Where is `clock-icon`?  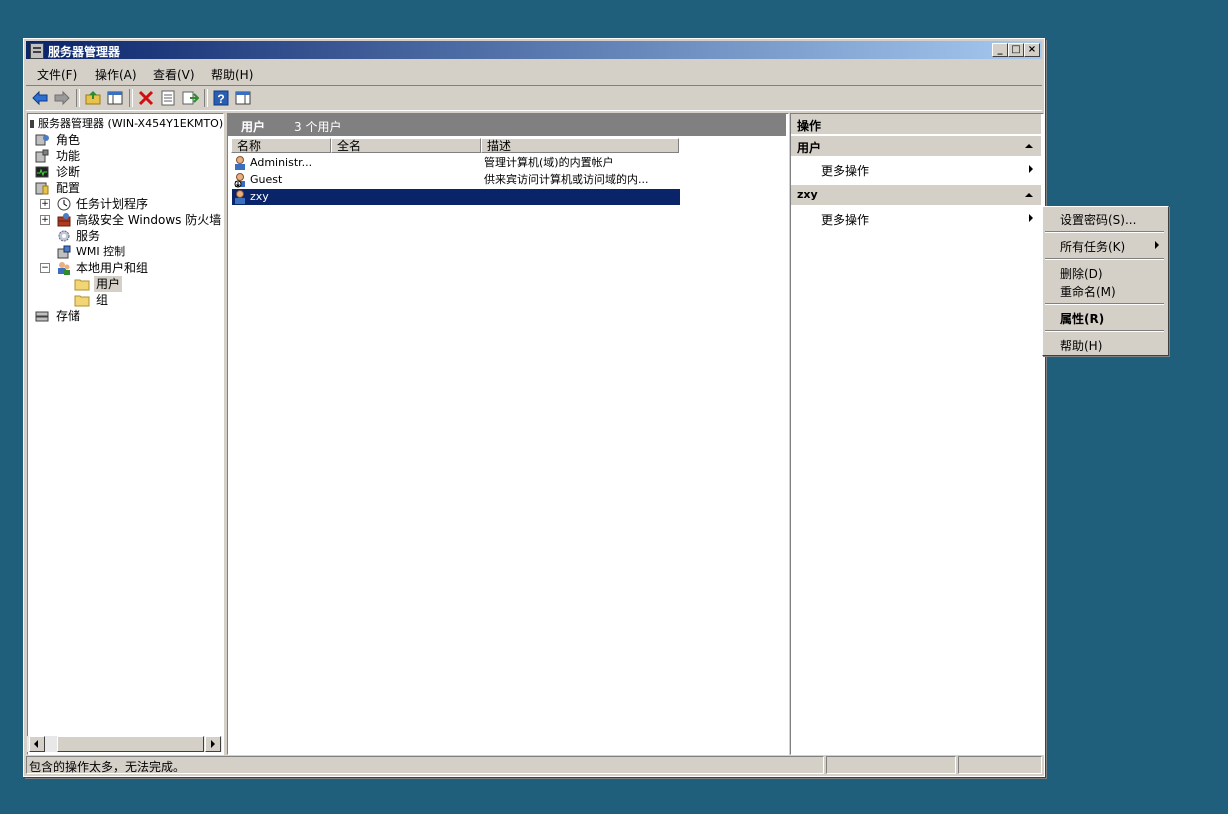 clock-icon is located at coordinates (64, 204).